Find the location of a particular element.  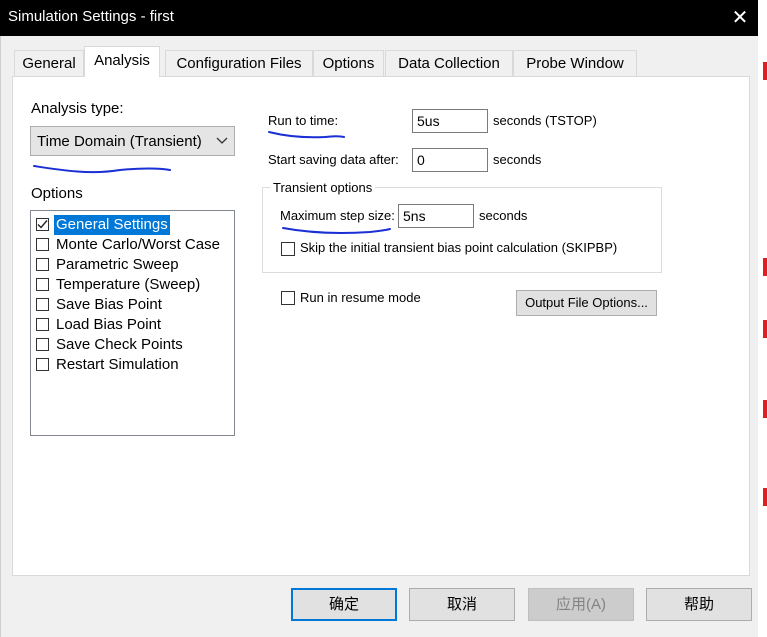

run-to-time-input: 5us is located at coordinates (450, 121).